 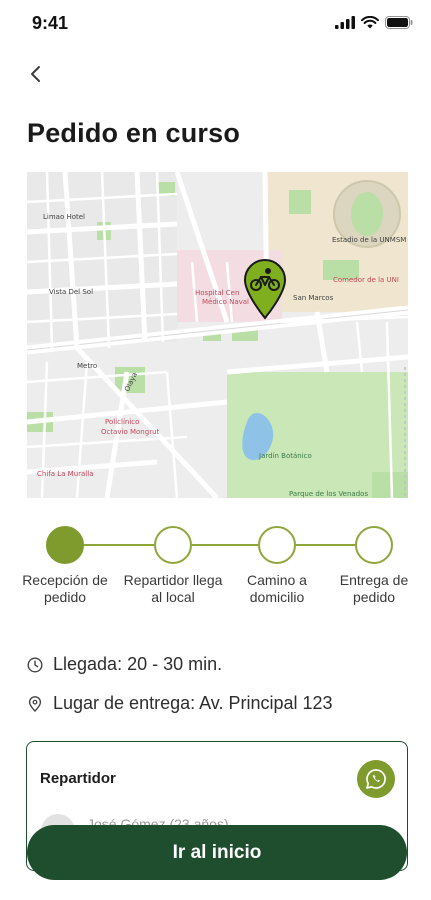 I want to click on arrival-row: Llegada: 20 - 30 min., so click(x=124, y=664).